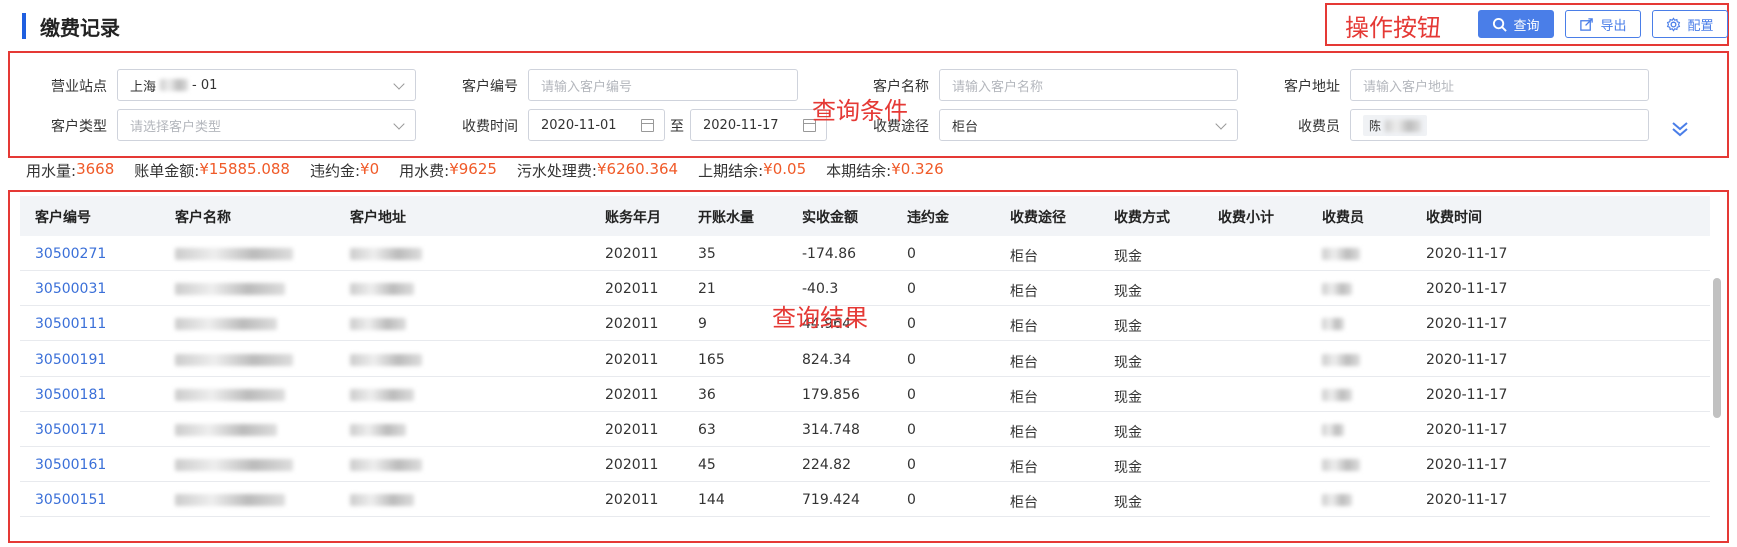 The image size is (1737, 547). Describe the element at coordinates (266, 125) in the screenshot. I see `customer-type-select: 请选择客户类型` at that location.